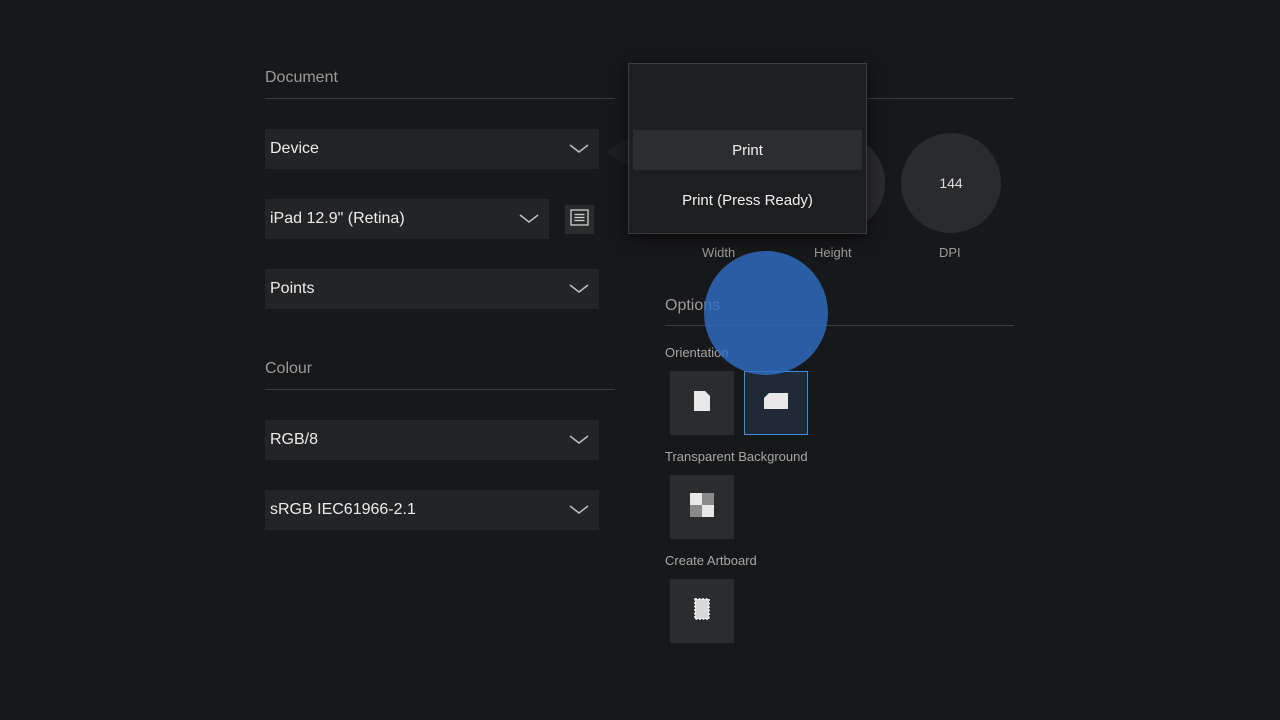 The image size is (1280, 720). What do you see at coordinates (432, 289) in the screenshot?
I see `units-dropdown: Points` at bounding box center [432, 289].